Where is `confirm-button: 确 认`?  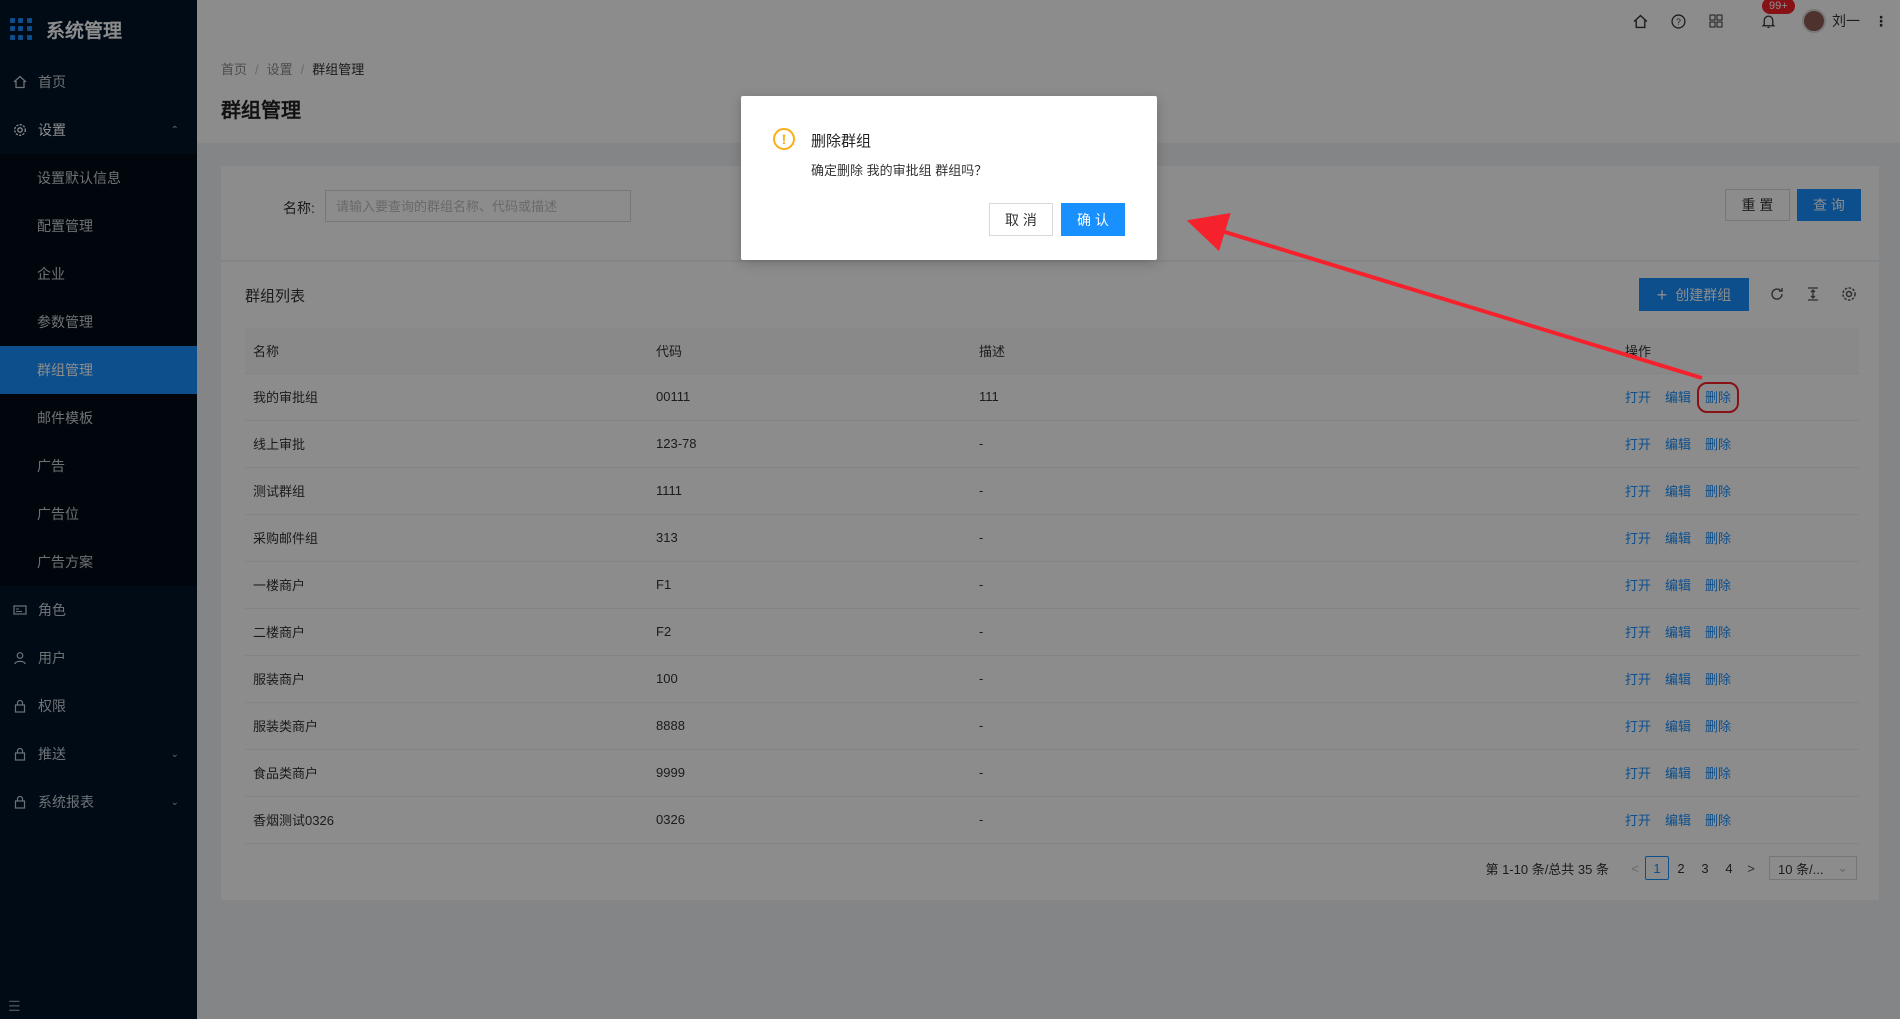
confirm-button: 确 认 is located at coordinates (1093, 219).